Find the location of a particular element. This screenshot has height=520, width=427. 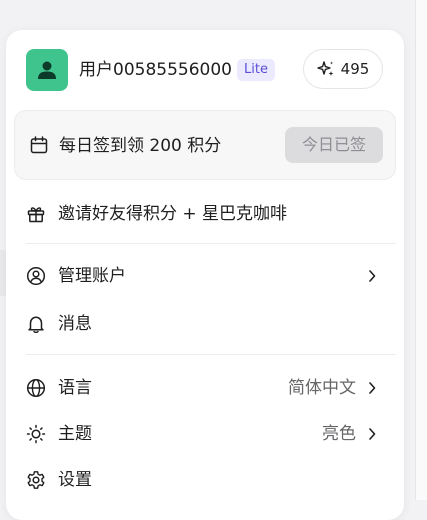

daily-checkin-card: 每日签到领 200 积分 今日已签 is located at coordinates (205, 145).